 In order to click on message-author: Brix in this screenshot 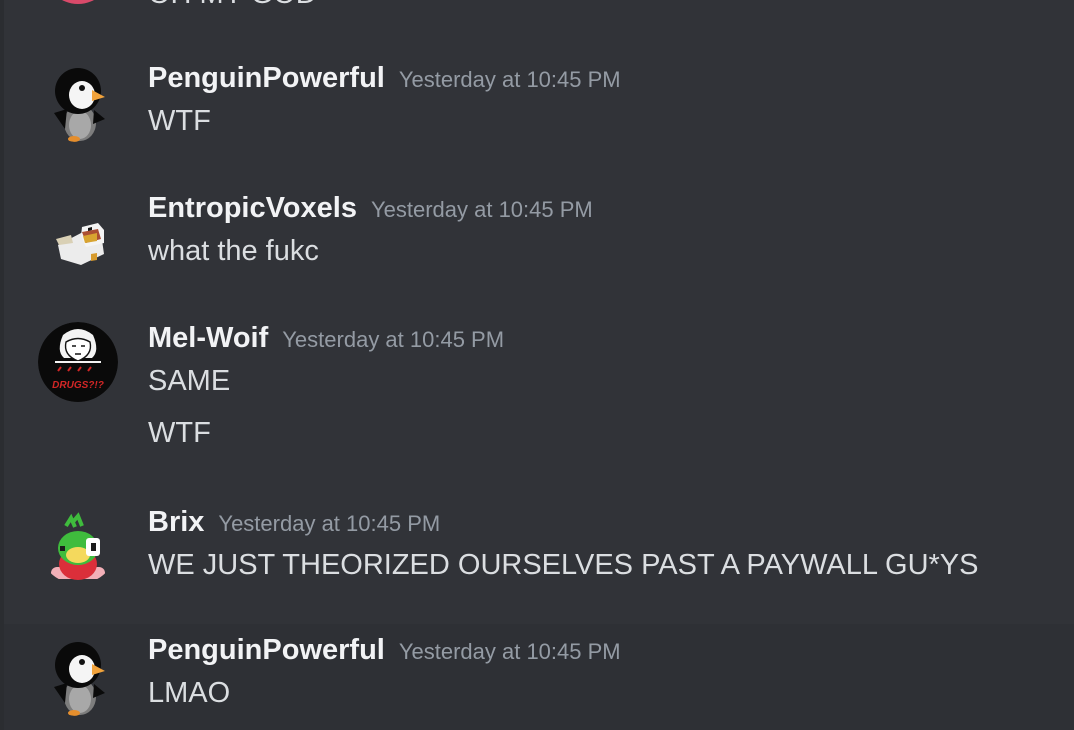, I will do `click(176, 522)`.